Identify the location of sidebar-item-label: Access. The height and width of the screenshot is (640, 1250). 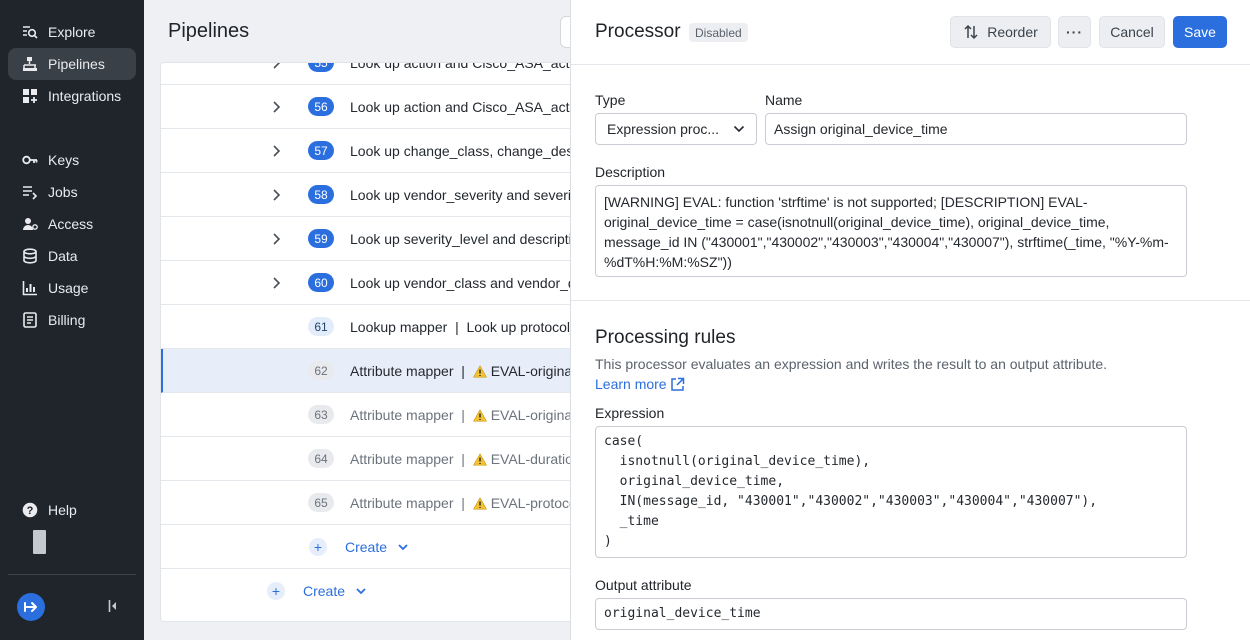
(71, 224).